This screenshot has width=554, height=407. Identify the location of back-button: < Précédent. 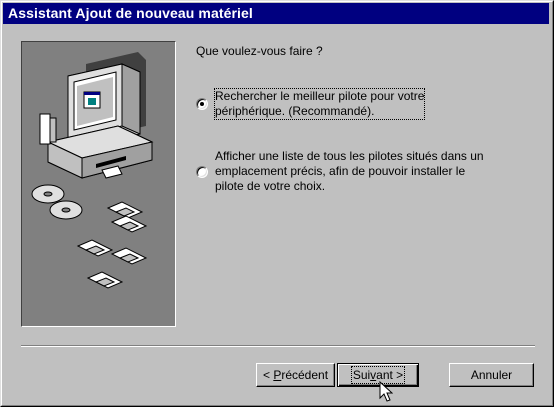
(295, 375).